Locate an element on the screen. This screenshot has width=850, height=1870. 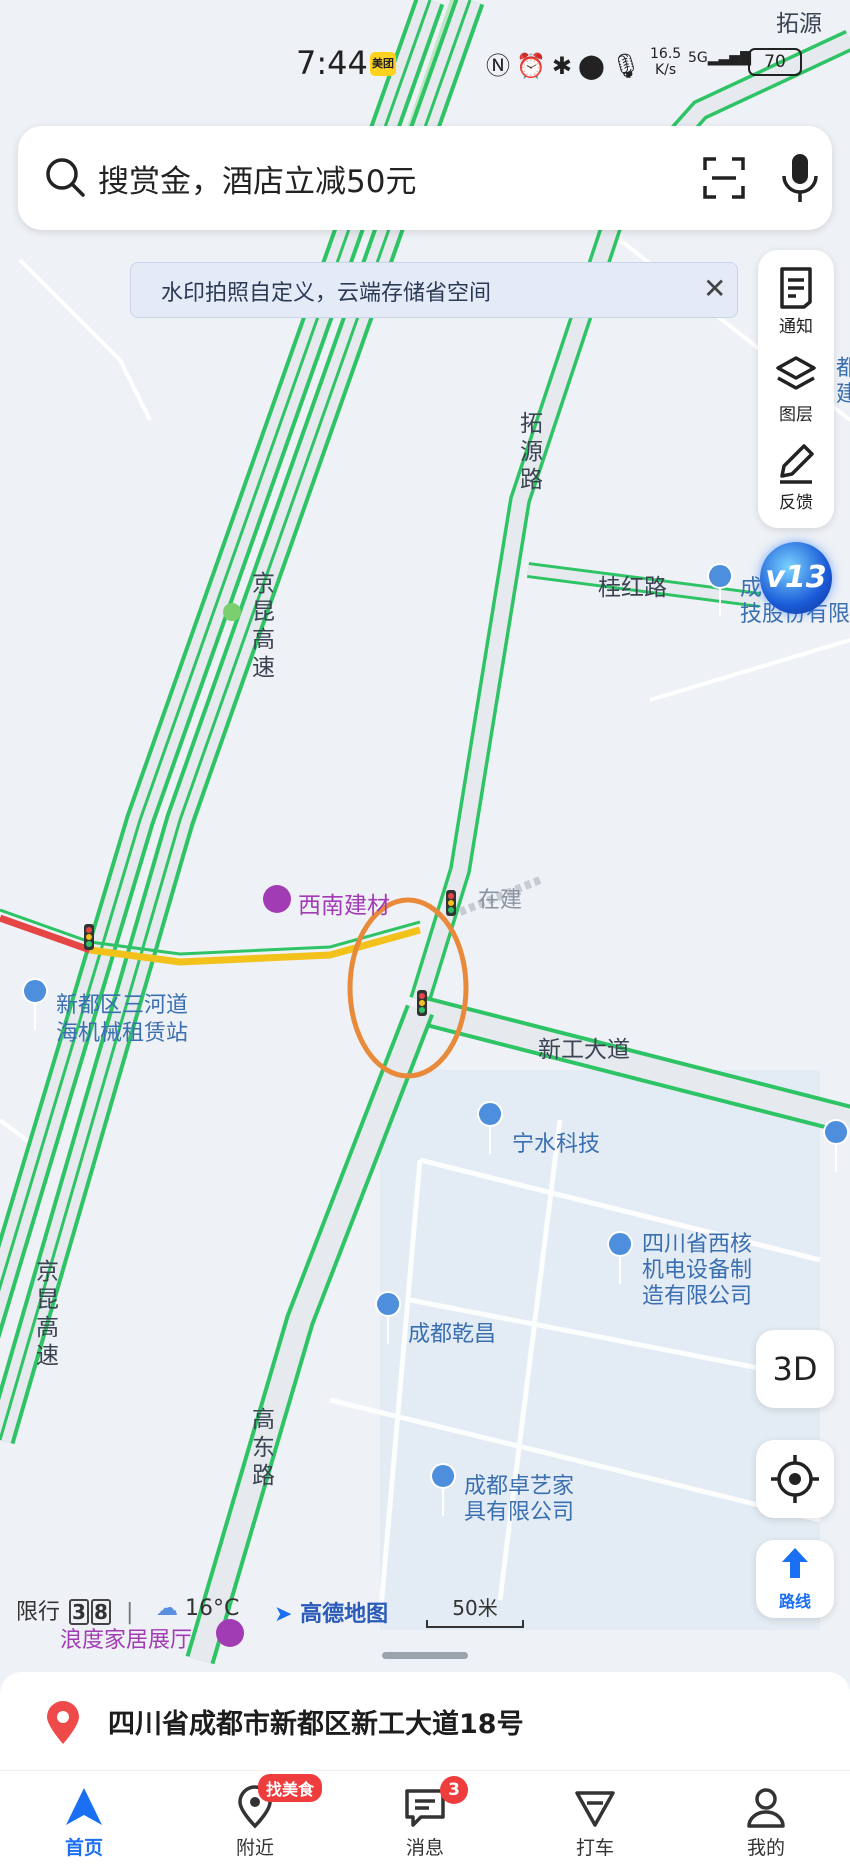
restriction-digit-1: 3 is located at coordinates (79, 1612).